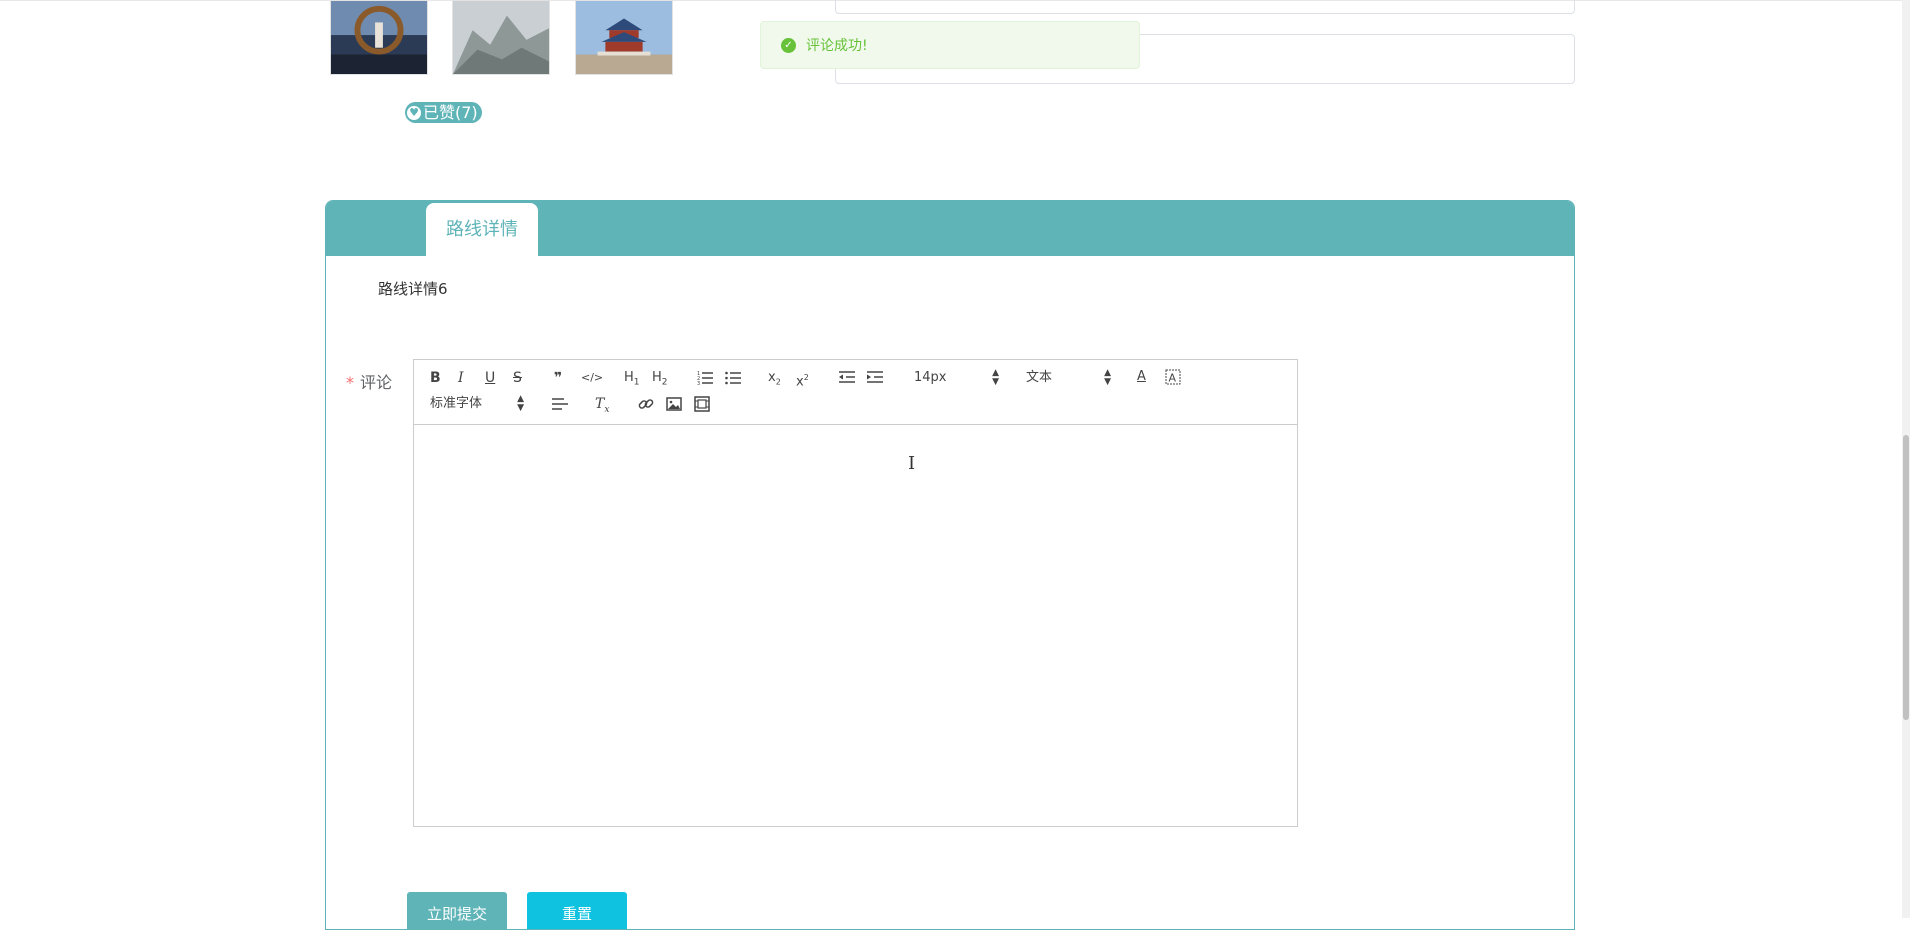  What do you see at coordinates (674, 405) in the screenshot?
I see `image-icon` at bounding box center [674, 405].